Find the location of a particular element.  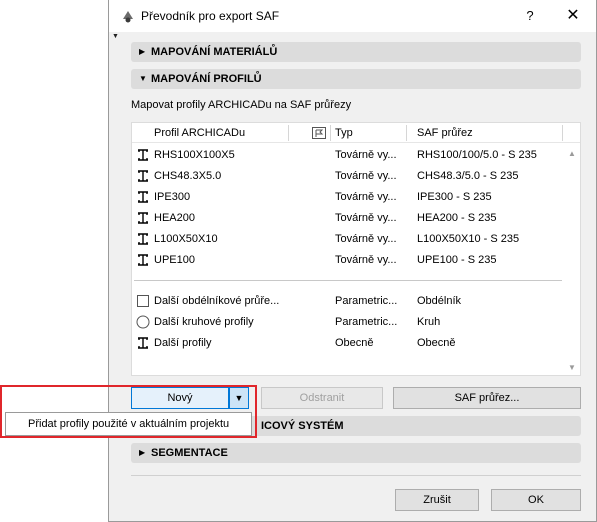

rectangle-icon is located at coordinates (143, 301).